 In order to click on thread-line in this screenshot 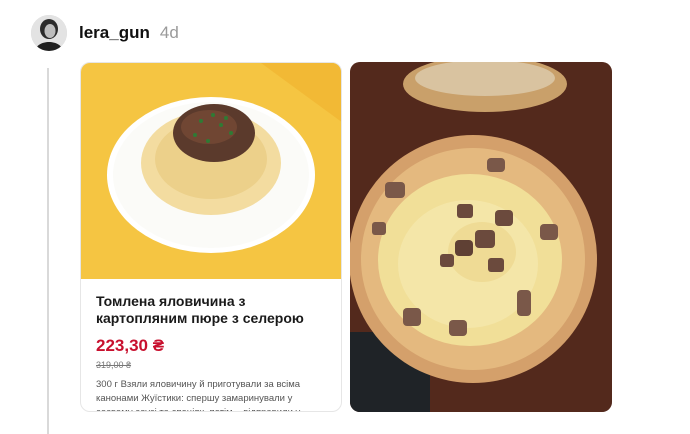, I will do `click(48, 251)`.